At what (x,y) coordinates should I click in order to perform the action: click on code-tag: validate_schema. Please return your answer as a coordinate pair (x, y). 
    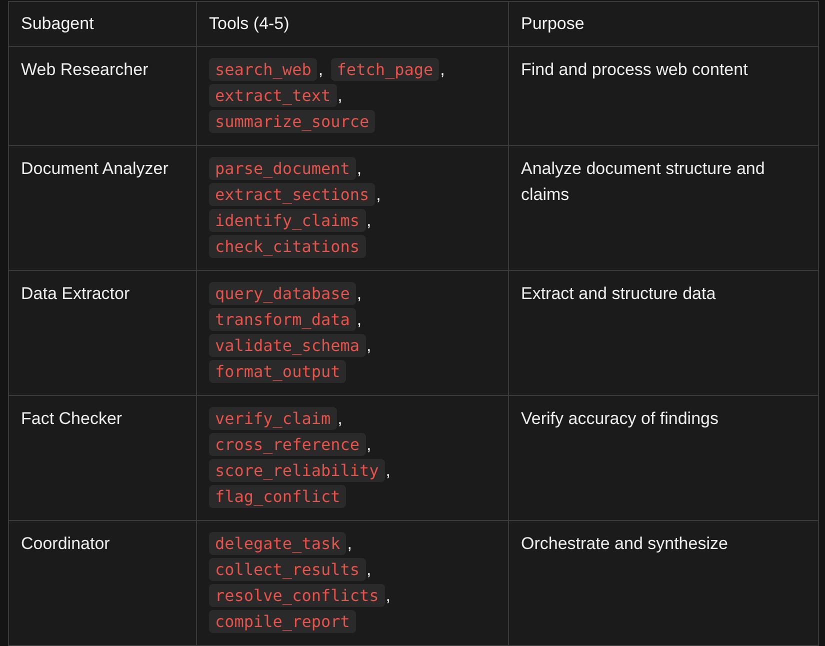
    Looking at the image, I should click on (287, 345).